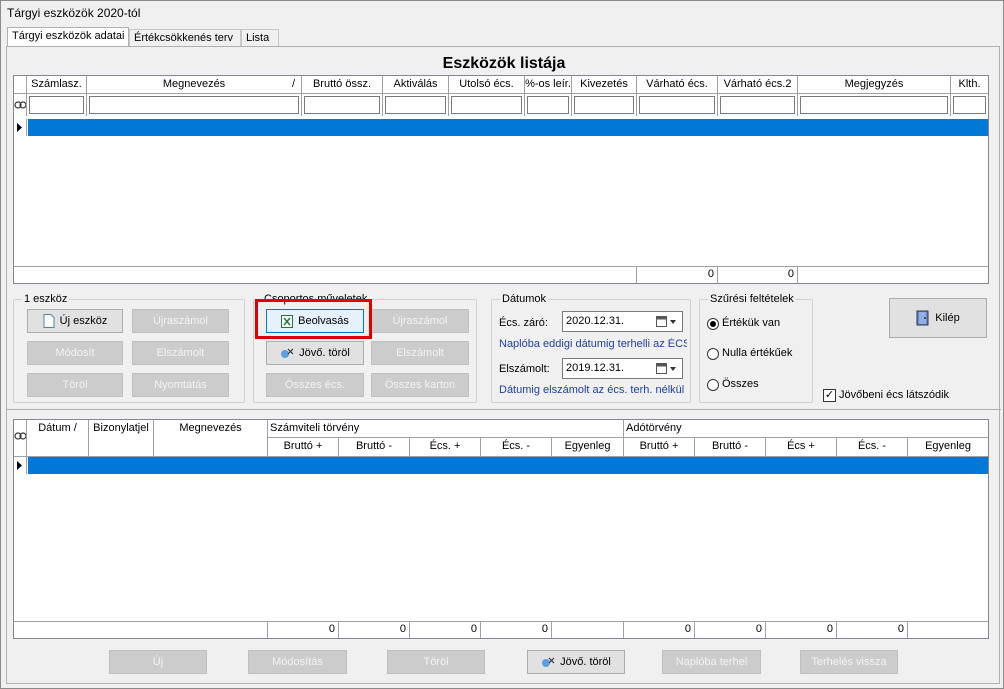 The image size is (1004, 689). What do you see at coordinates (524, 369) in the screenshot?
I see `settled-date-label: Elszámolt:` at bounding box center [524, 369].